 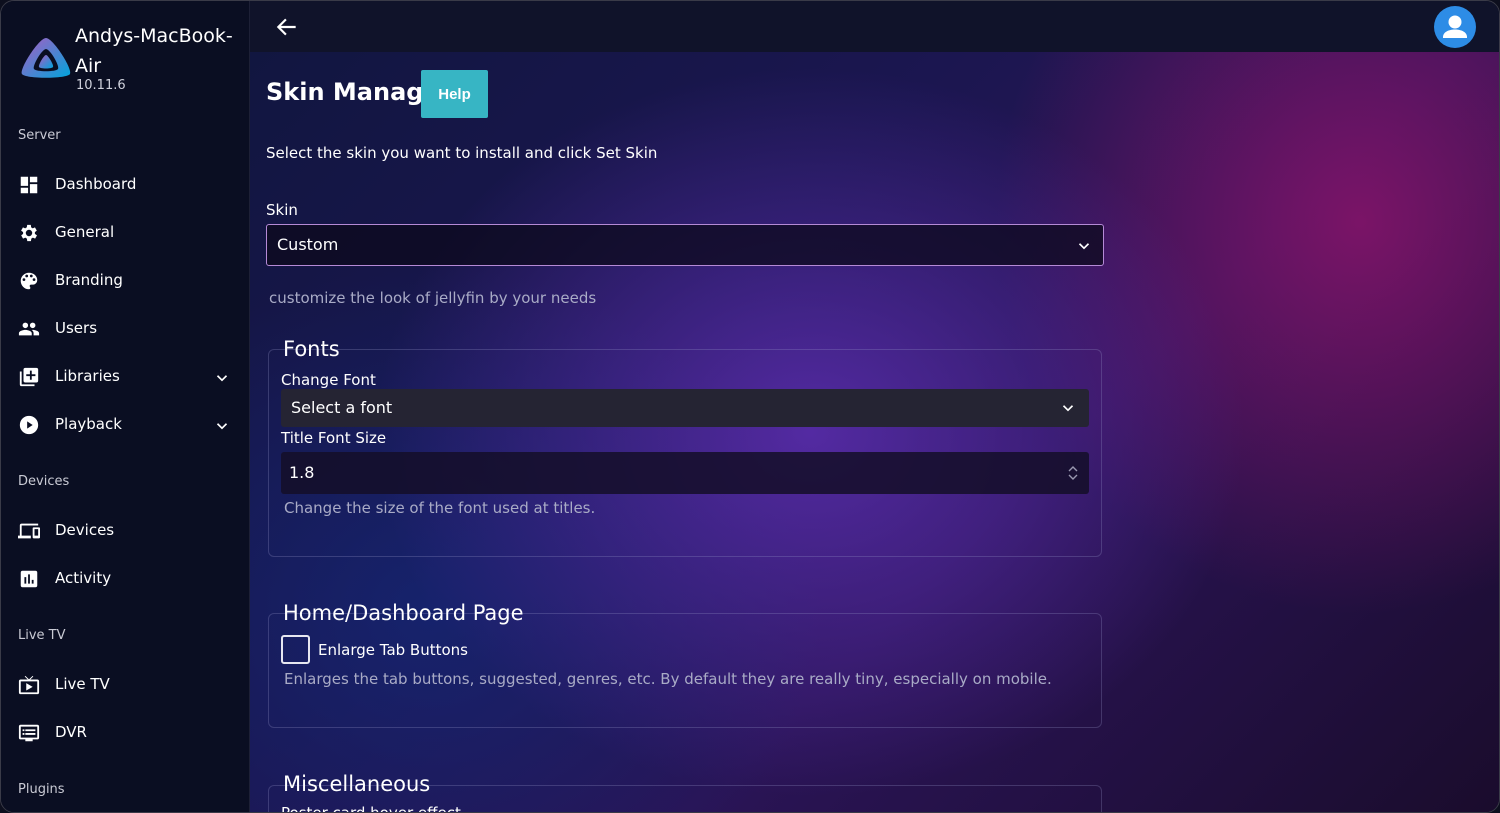 I want to click on title-font-size-input: 1.8, so click(x=685, y=473).